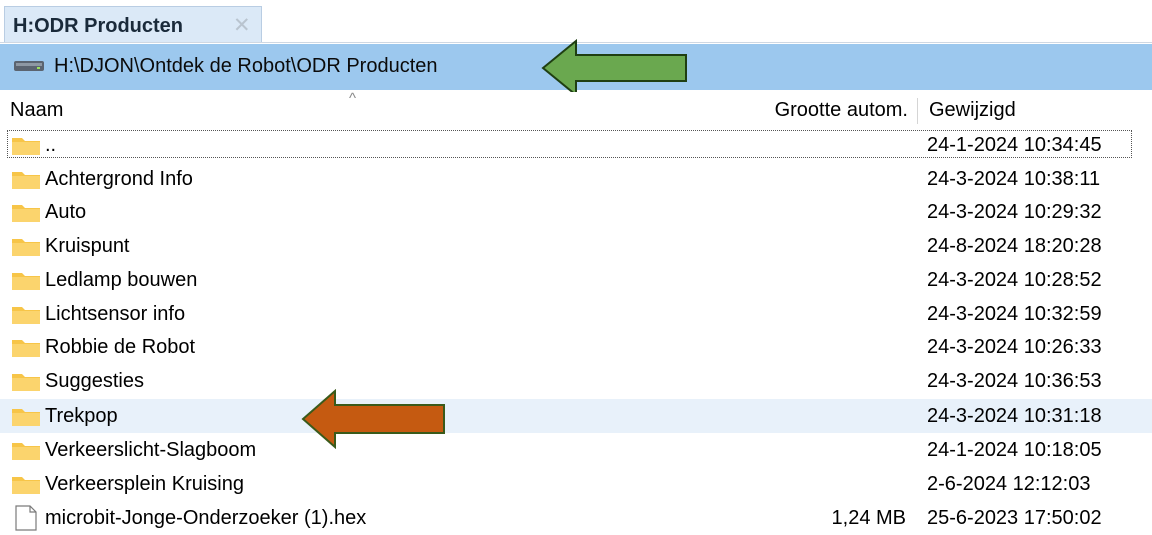 The image size is (1152, 535). I want to click on column-modified: Gewijzigd, so click(972, 110).